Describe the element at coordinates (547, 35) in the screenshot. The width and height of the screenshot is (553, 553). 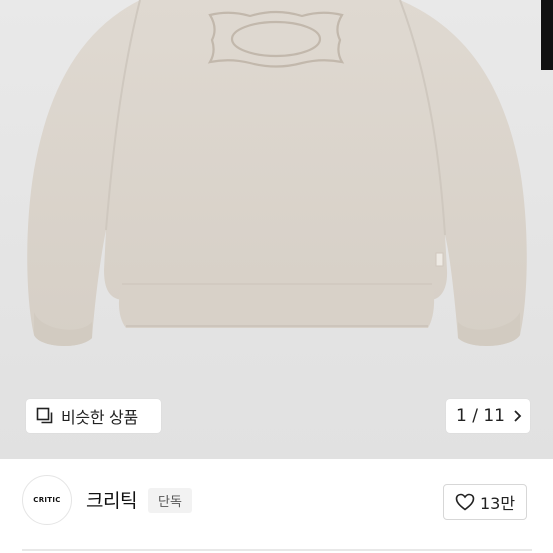
I see `edge-shadow` at that location.